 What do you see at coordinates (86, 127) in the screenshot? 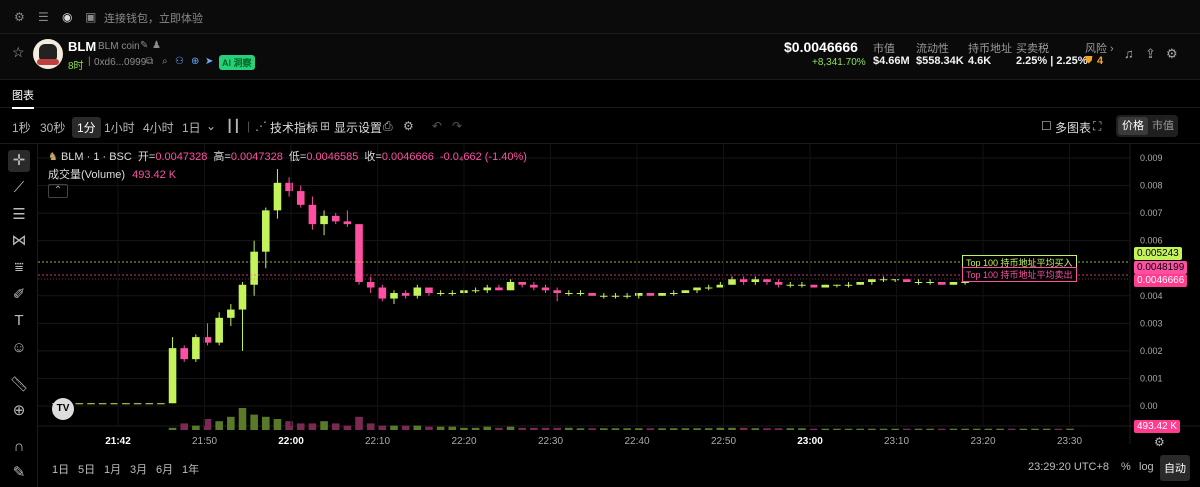
I see `interval-1m: 1分` at bounding box center [86, 127].